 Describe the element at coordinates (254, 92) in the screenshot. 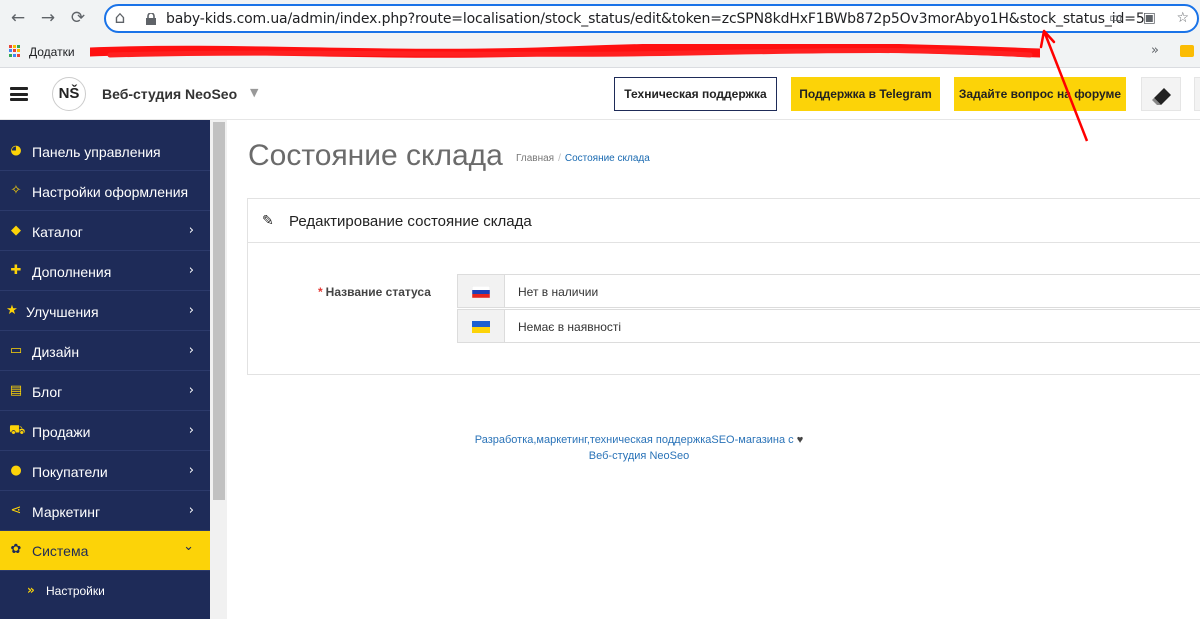

I see `chevron-down-icon: ▼` at that location.